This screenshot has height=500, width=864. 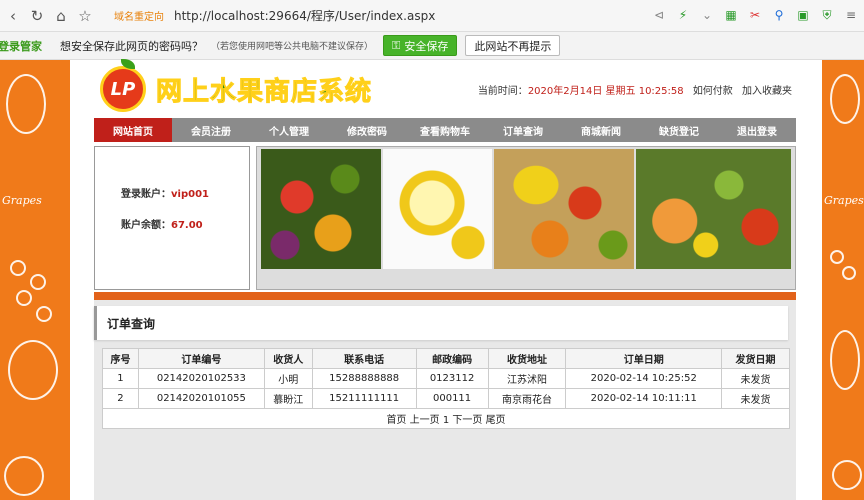 What do you see at coordinates (201, 378) in the screenshot?
I see `cell-order-no: 02142020102533` at bounding box center [201, 378].